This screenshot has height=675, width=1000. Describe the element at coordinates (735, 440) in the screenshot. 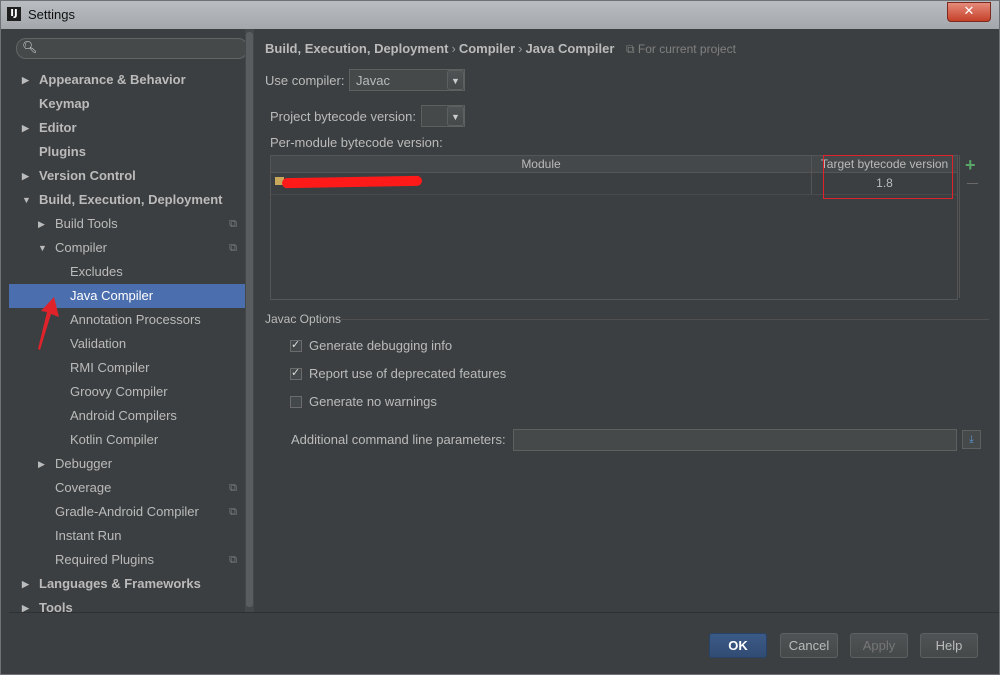

I see `additional-params-input` at that location.